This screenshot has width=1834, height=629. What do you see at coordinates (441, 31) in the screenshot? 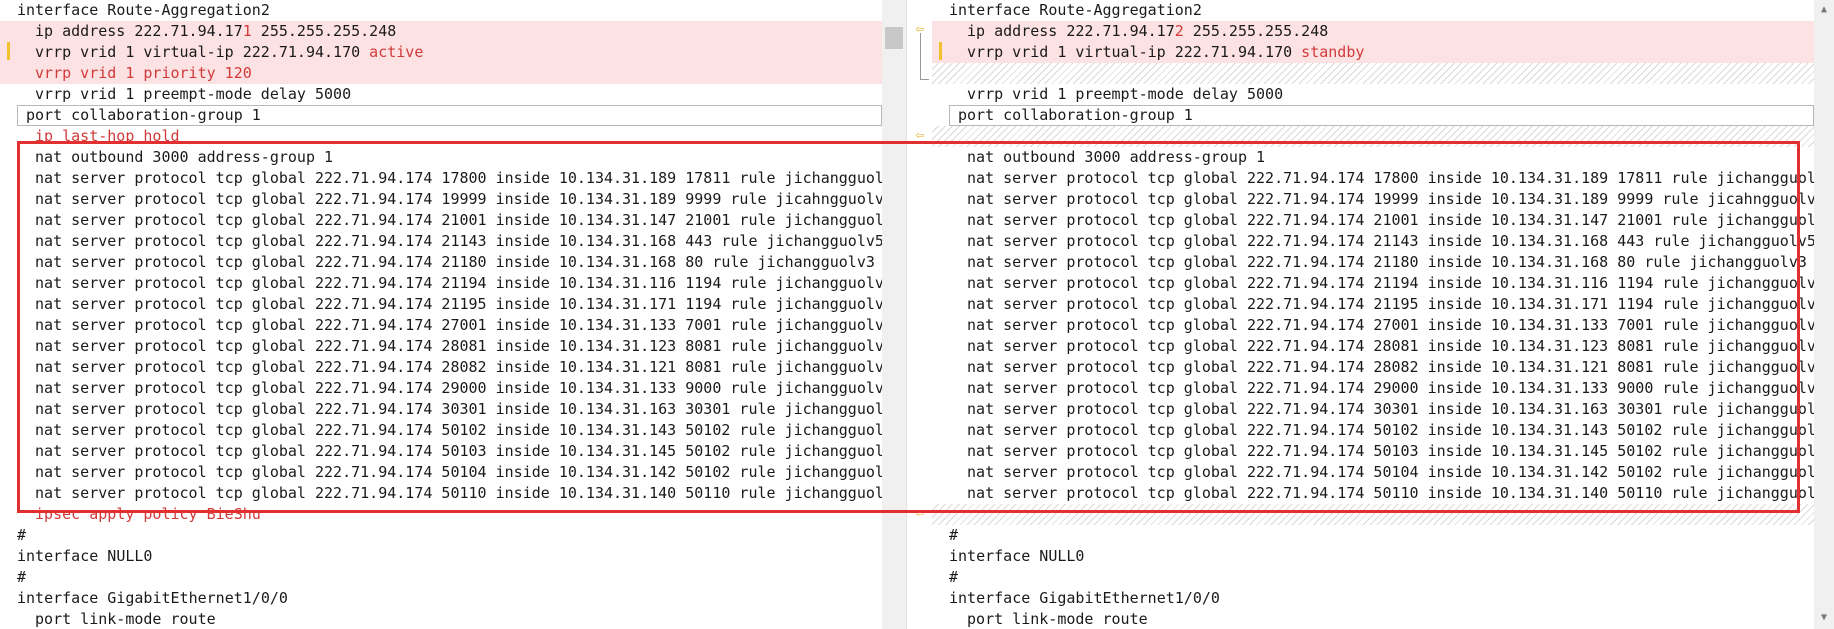
I see `code-line-diff: ip address 222.71.94.171 255.255.255.248` at bounding box center [441, 31].